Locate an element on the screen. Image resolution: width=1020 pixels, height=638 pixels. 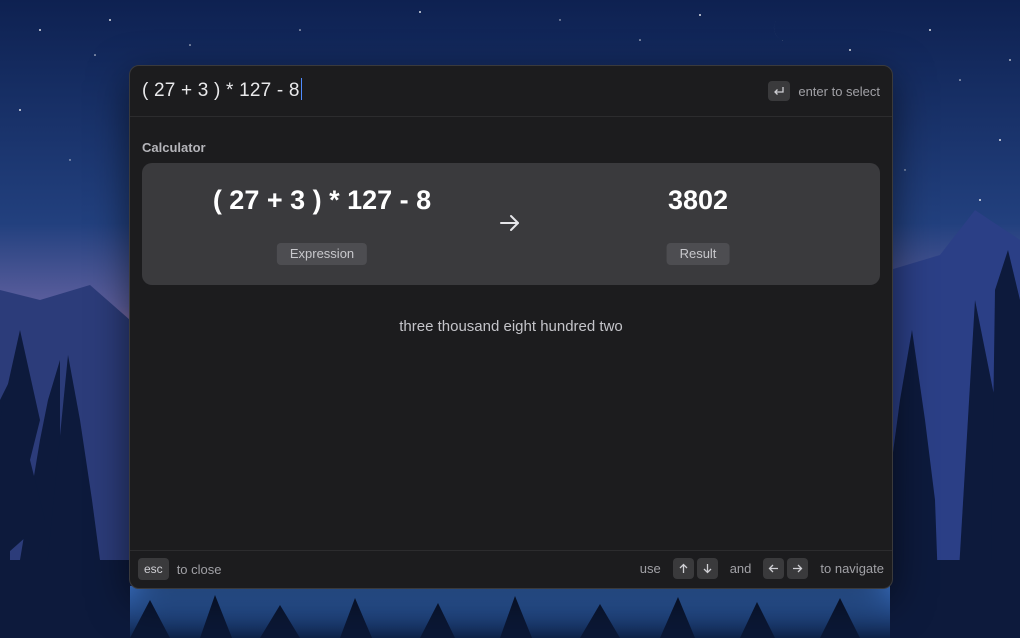
enter-hint: enter to select is located at coordinates (824, 91).